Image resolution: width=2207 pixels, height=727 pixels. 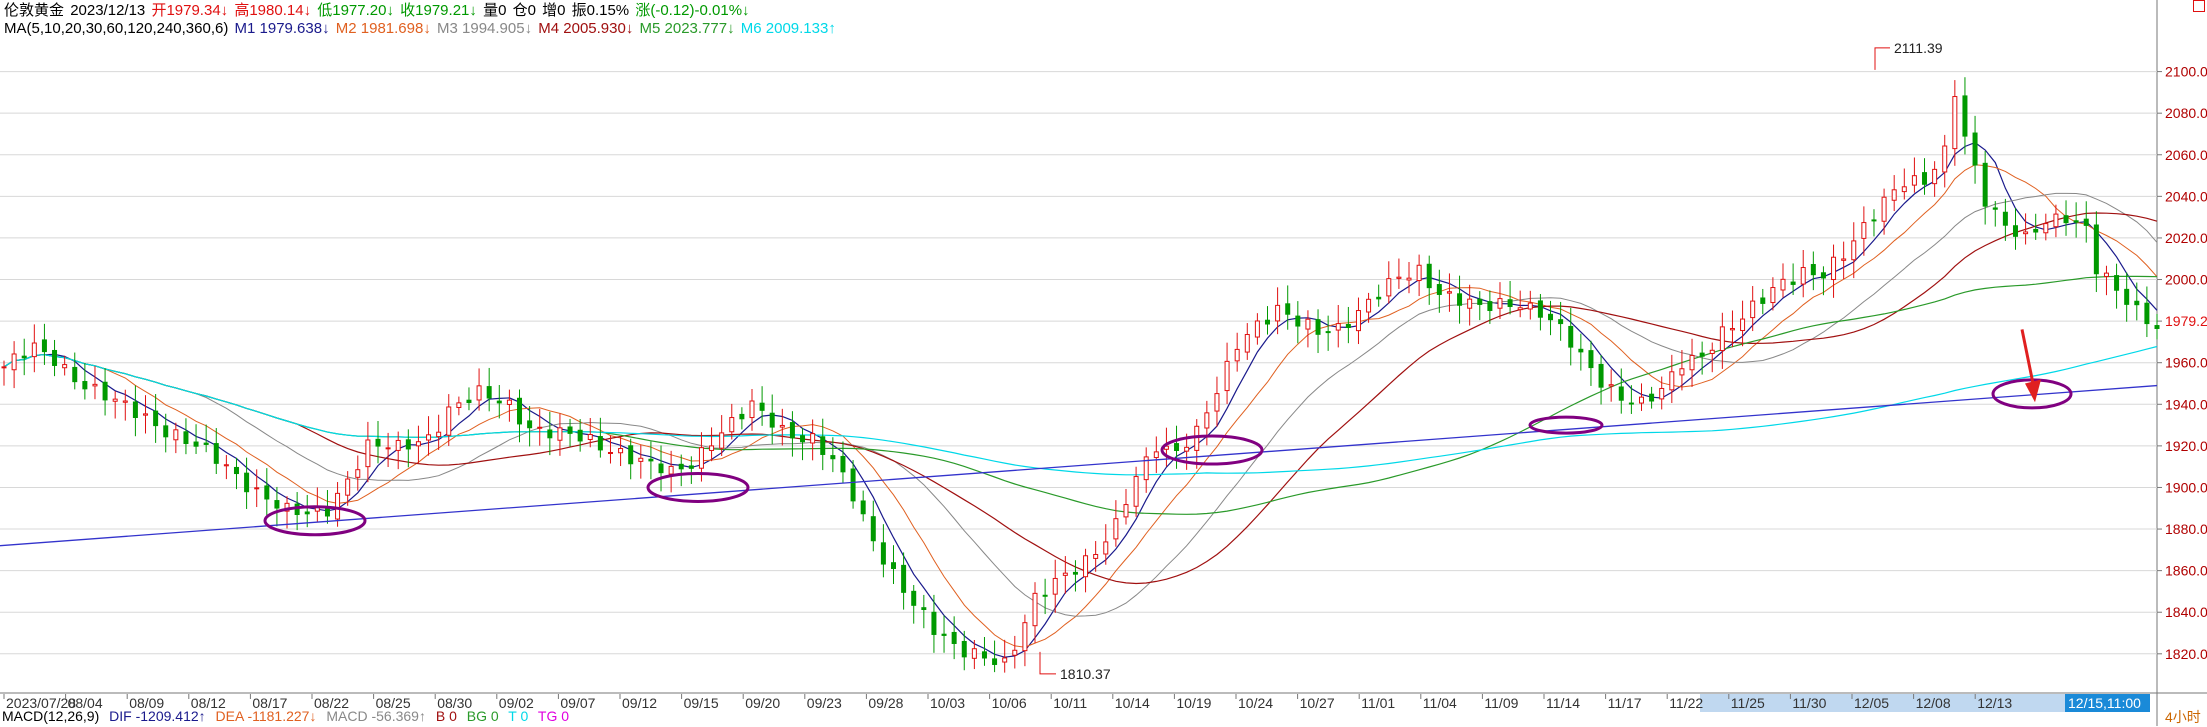 I want to click on down-arrow-shaft, so click(x=2027, y=356).